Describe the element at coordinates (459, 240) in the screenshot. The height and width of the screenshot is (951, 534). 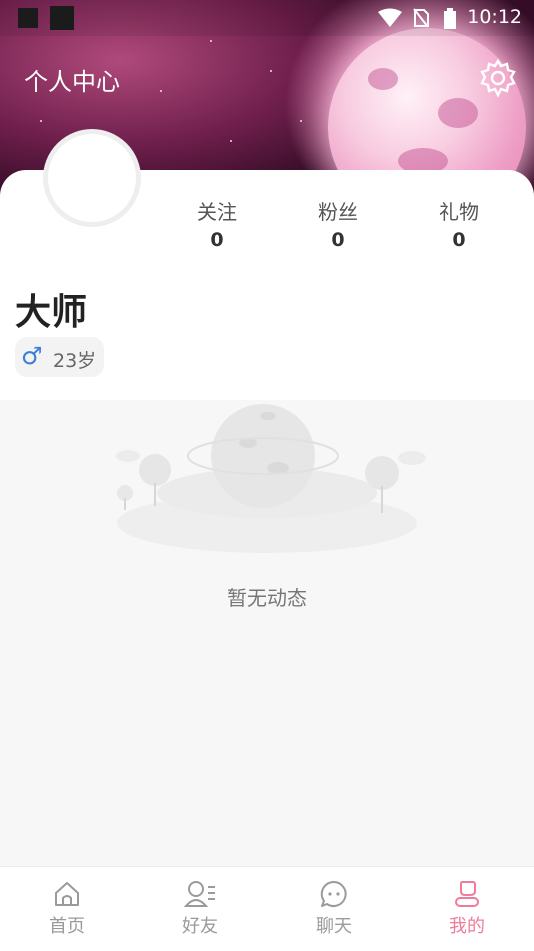
I see `stat-gifts-value: 0` at that location.